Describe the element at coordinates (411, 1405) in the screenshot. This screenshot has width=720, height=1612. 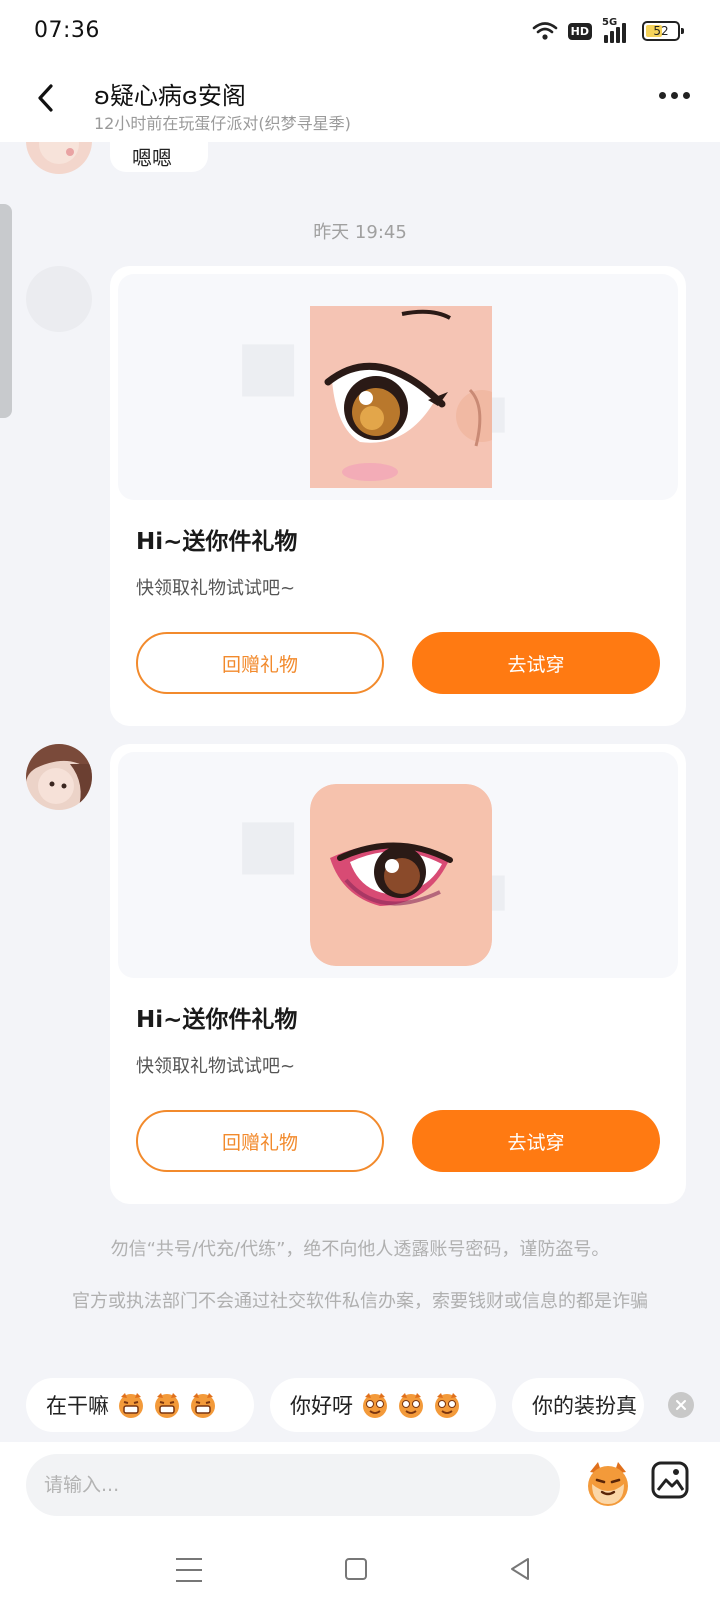
I see `wink-face-icon` at that location.